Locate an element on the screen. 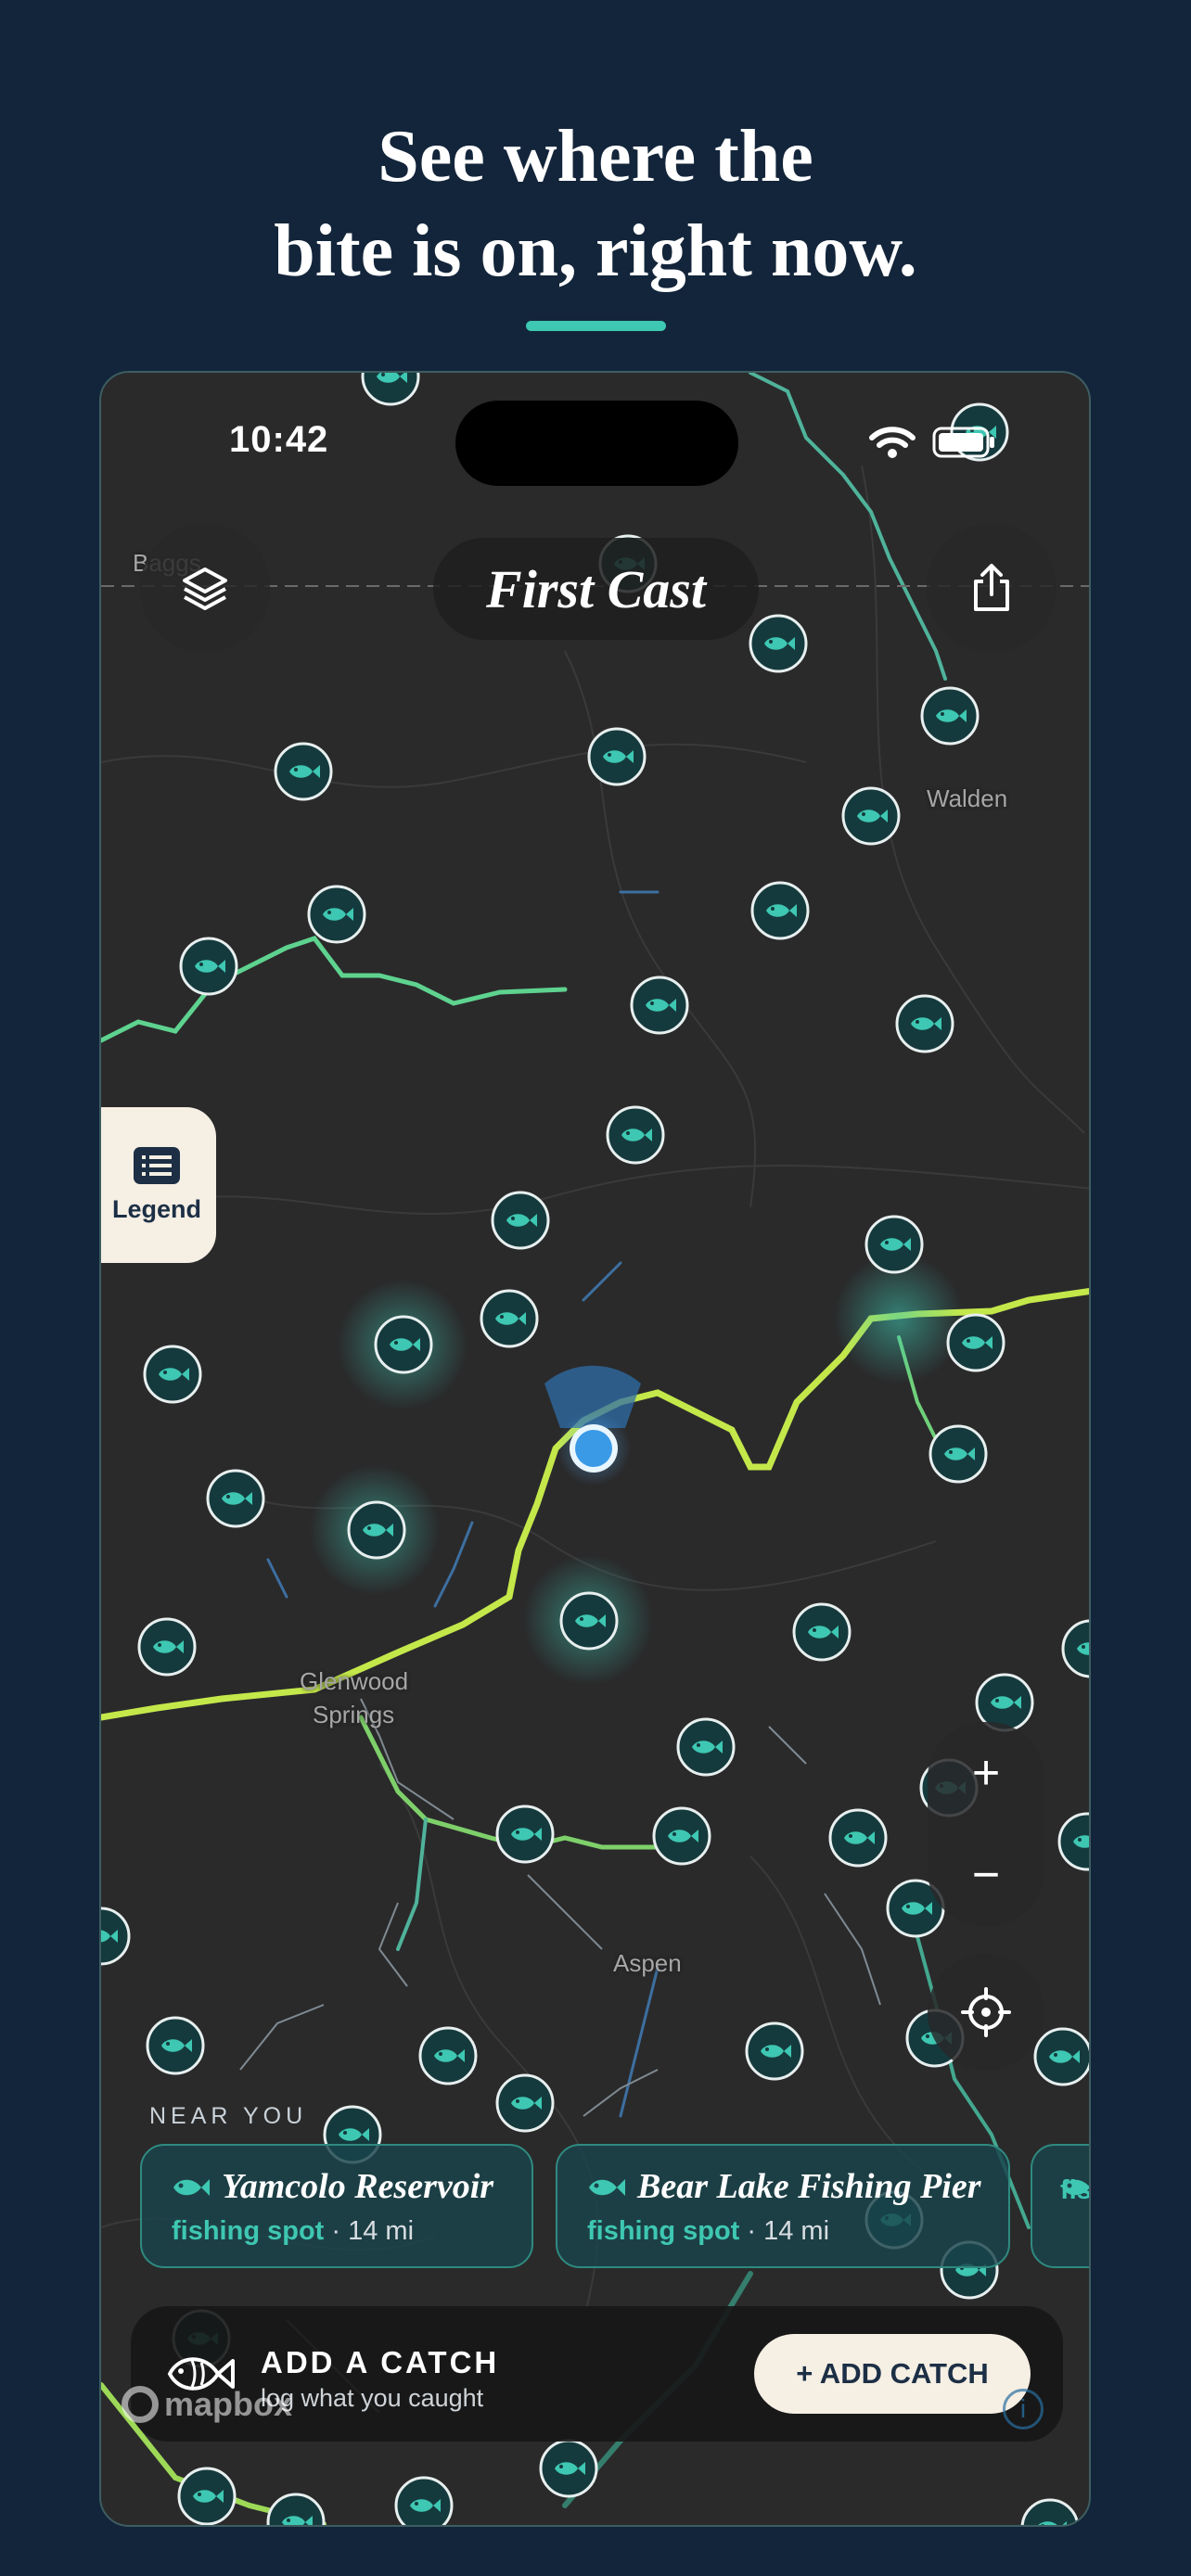 Image resolution: width=1191 pixels, height=2576 pixels. place-label-walden: Walden is located at coordinates (967, 798).